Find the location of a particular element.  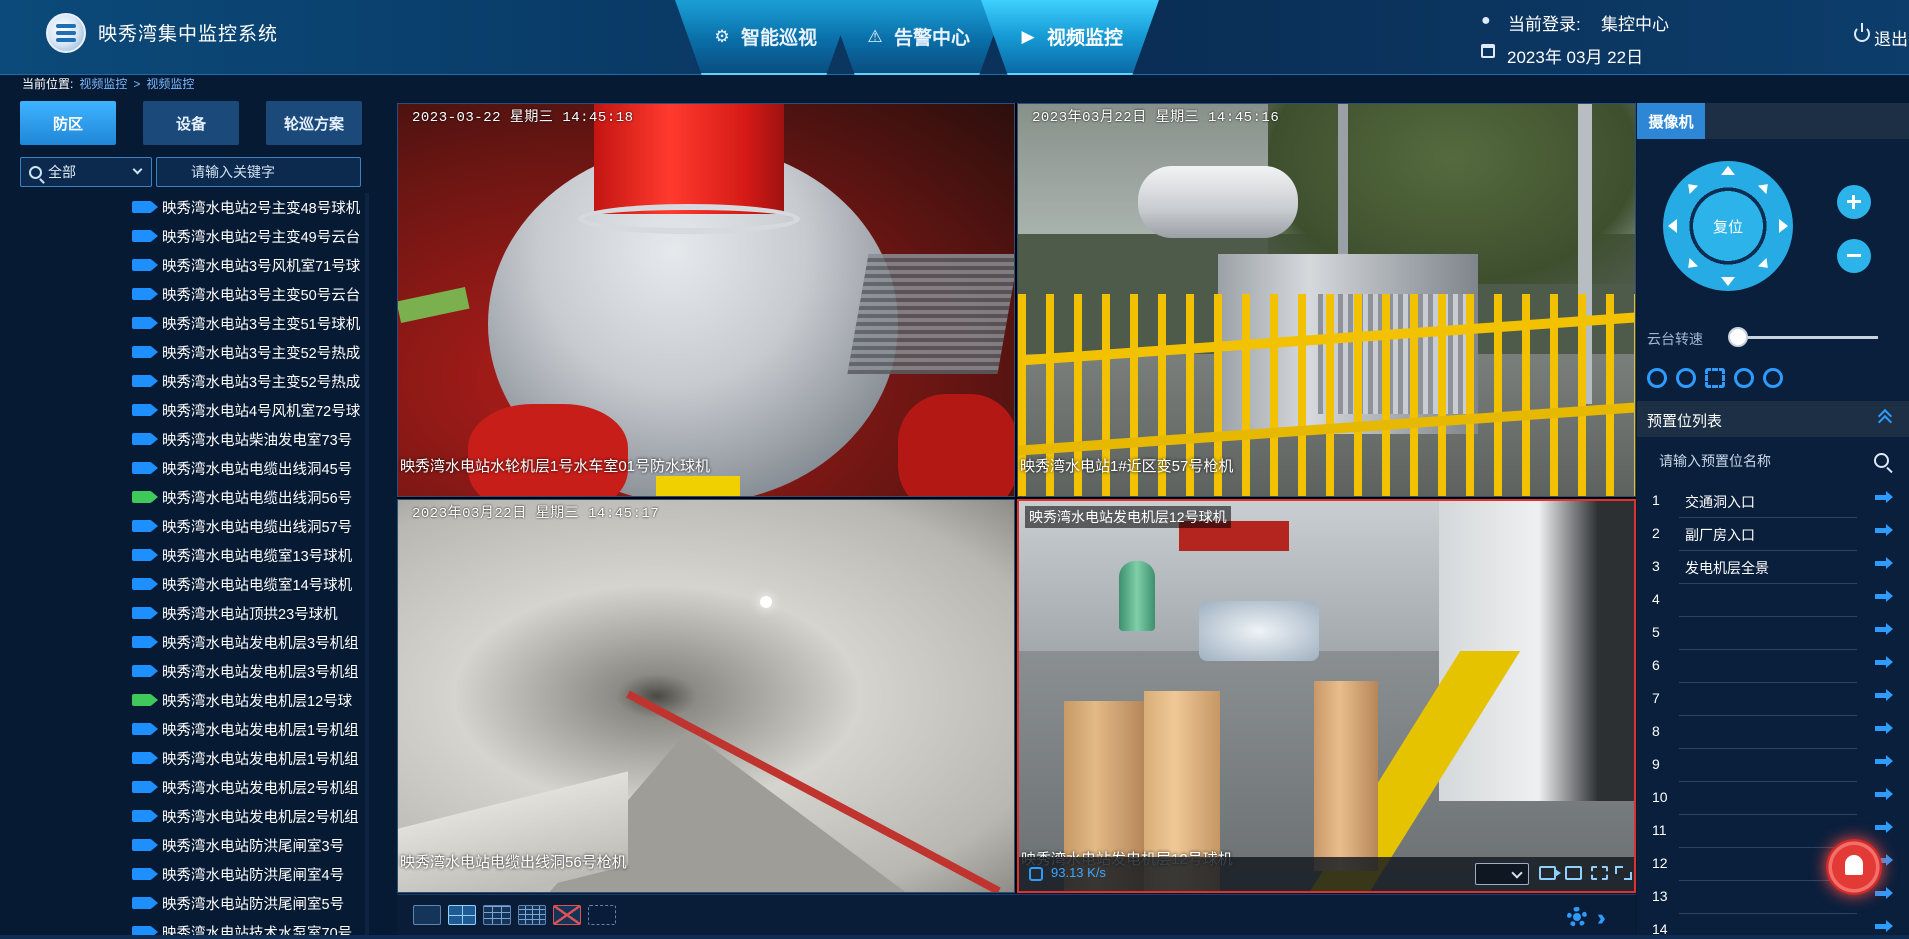

tab-zone: 防区 is located at coordinates (68, 123).